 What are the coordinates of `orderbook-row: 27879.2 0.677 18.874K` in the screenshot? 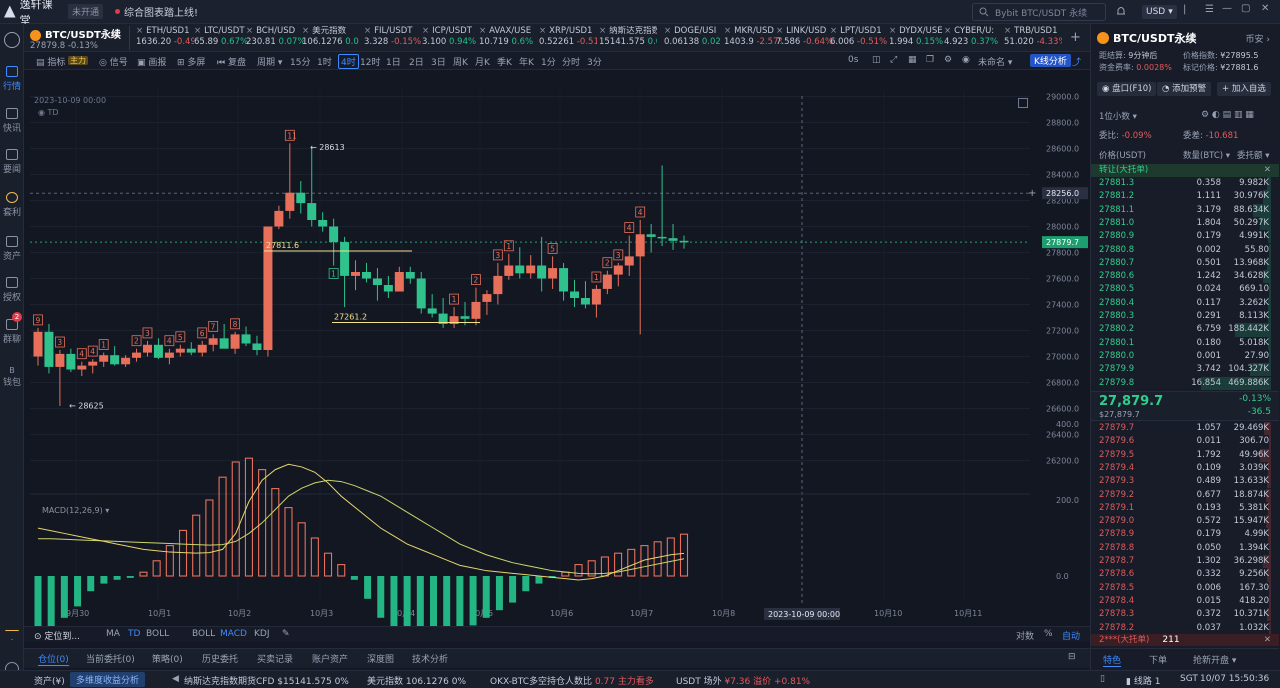 It's located at (1185, 495).